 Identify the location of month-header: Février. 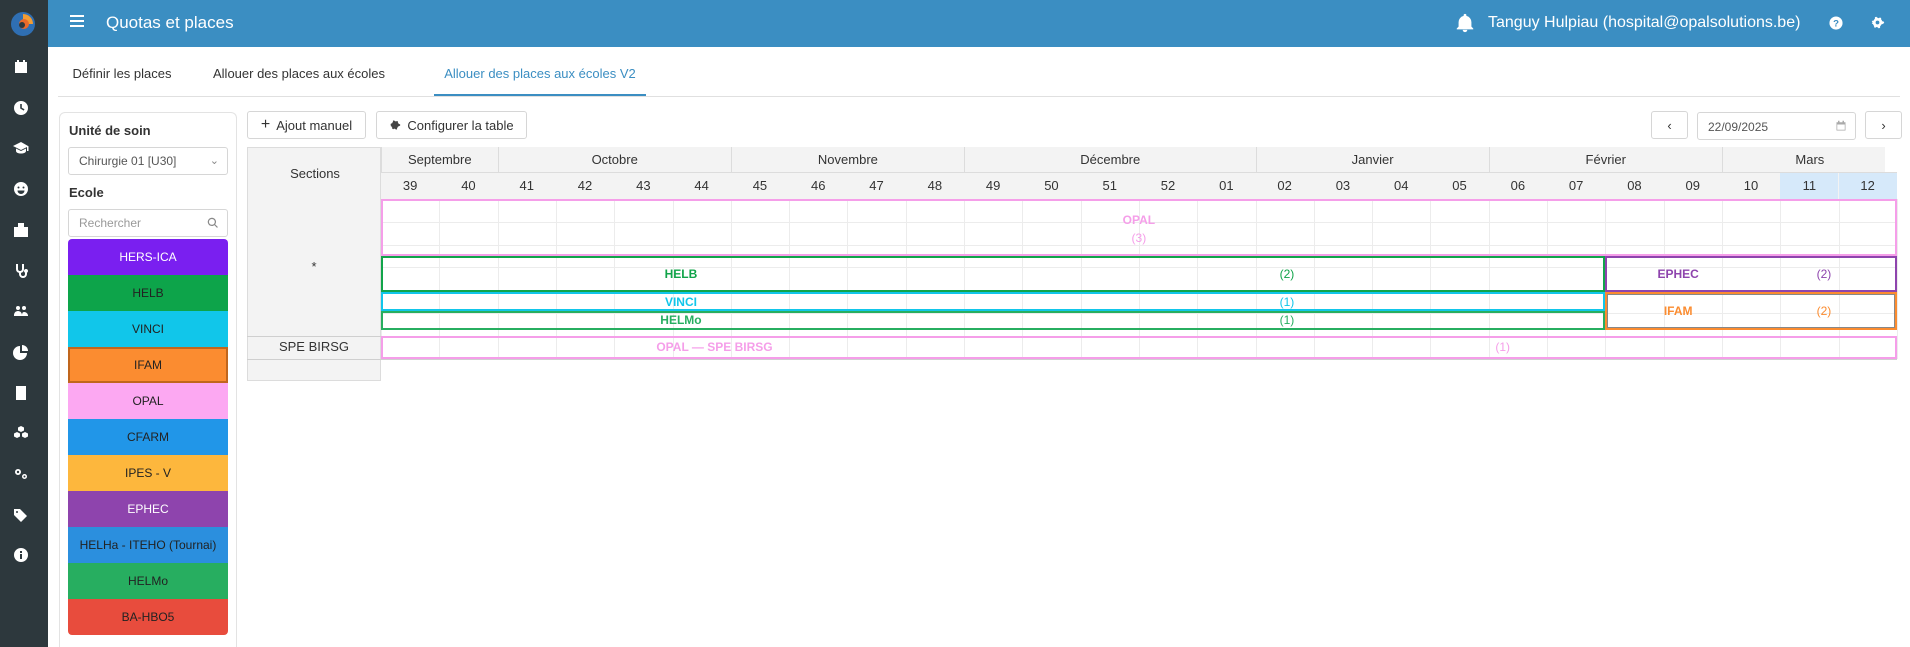
(1605, 160).